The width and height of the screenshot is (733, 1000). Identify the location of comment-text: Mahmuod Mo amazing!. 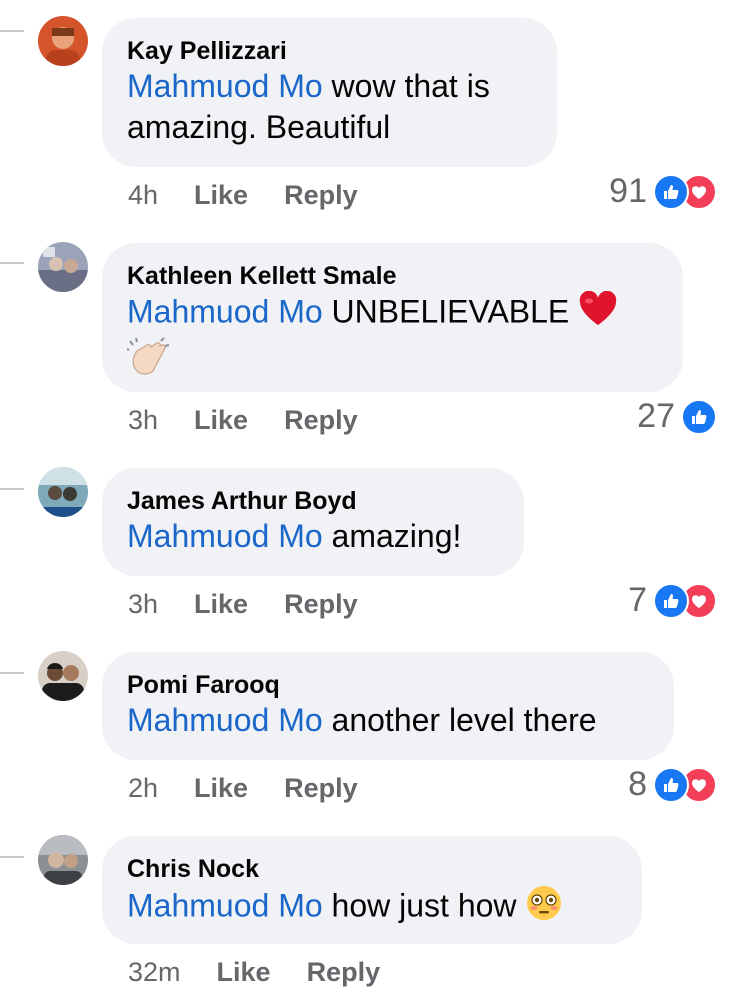
(294, 536).